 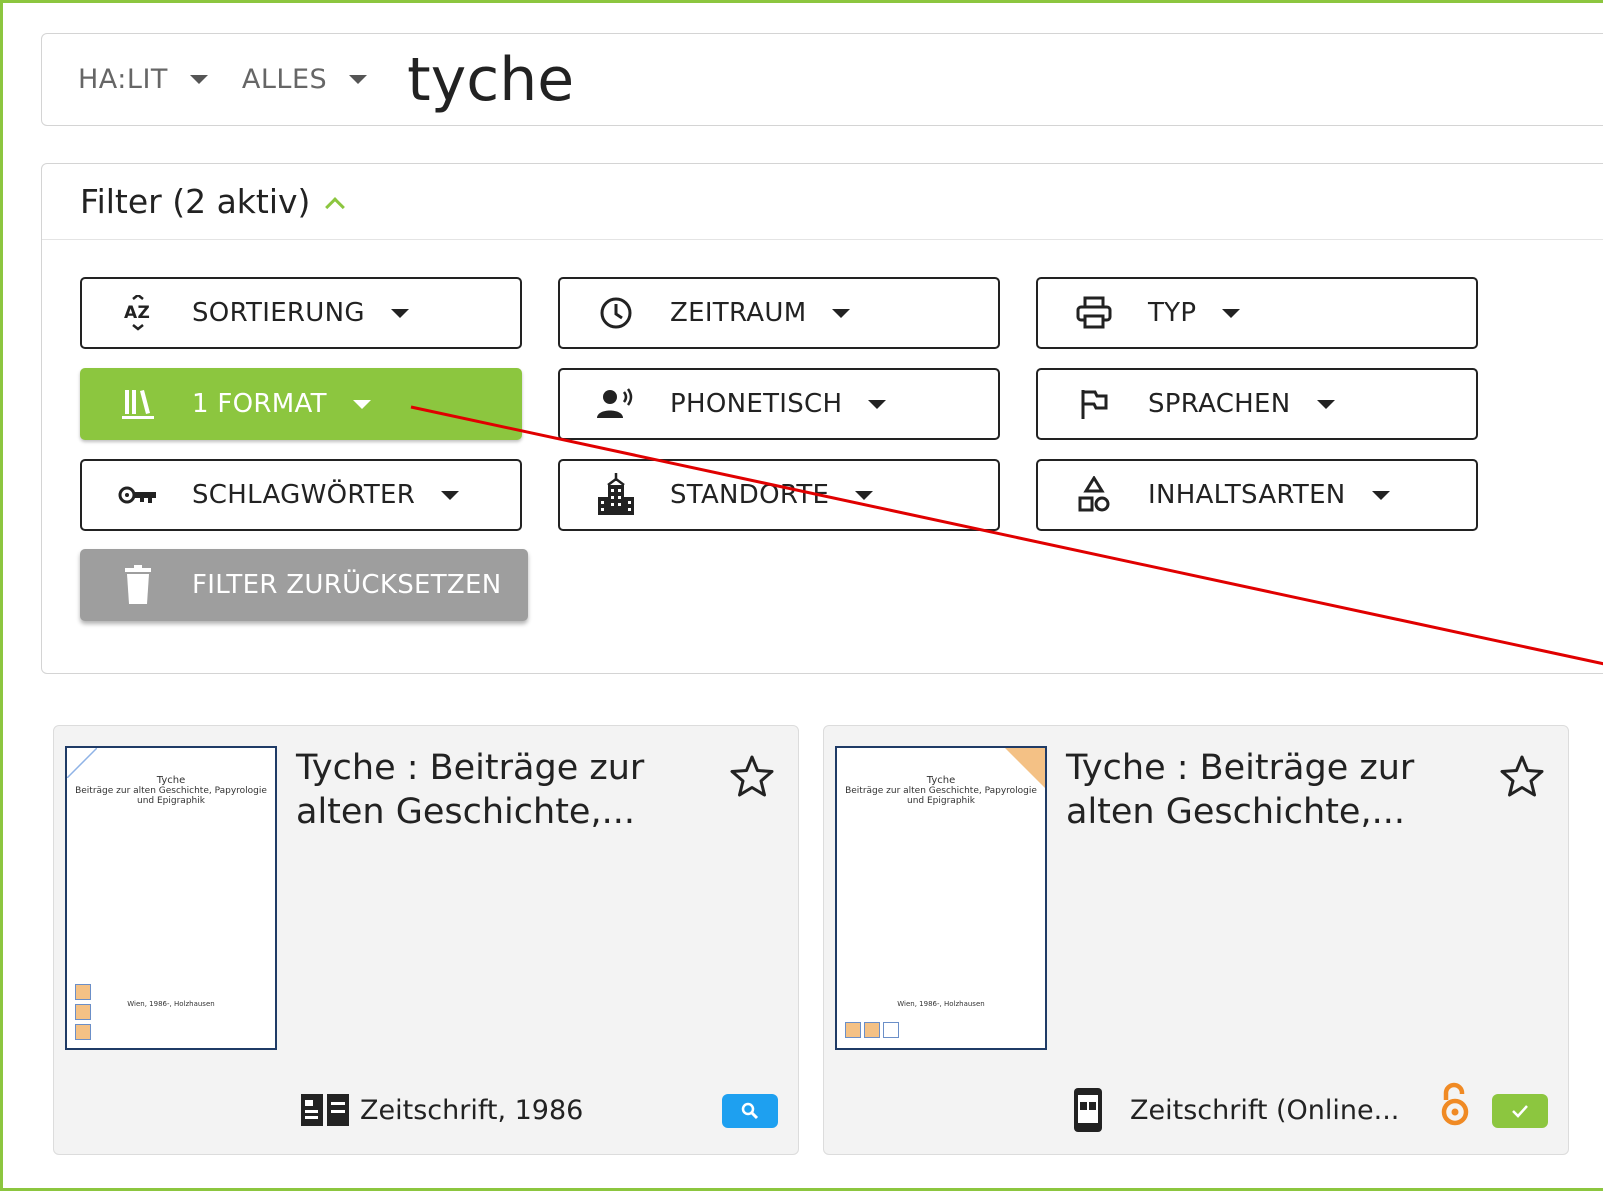 I want to click on printer-icon, so click(x=1094, y=313).